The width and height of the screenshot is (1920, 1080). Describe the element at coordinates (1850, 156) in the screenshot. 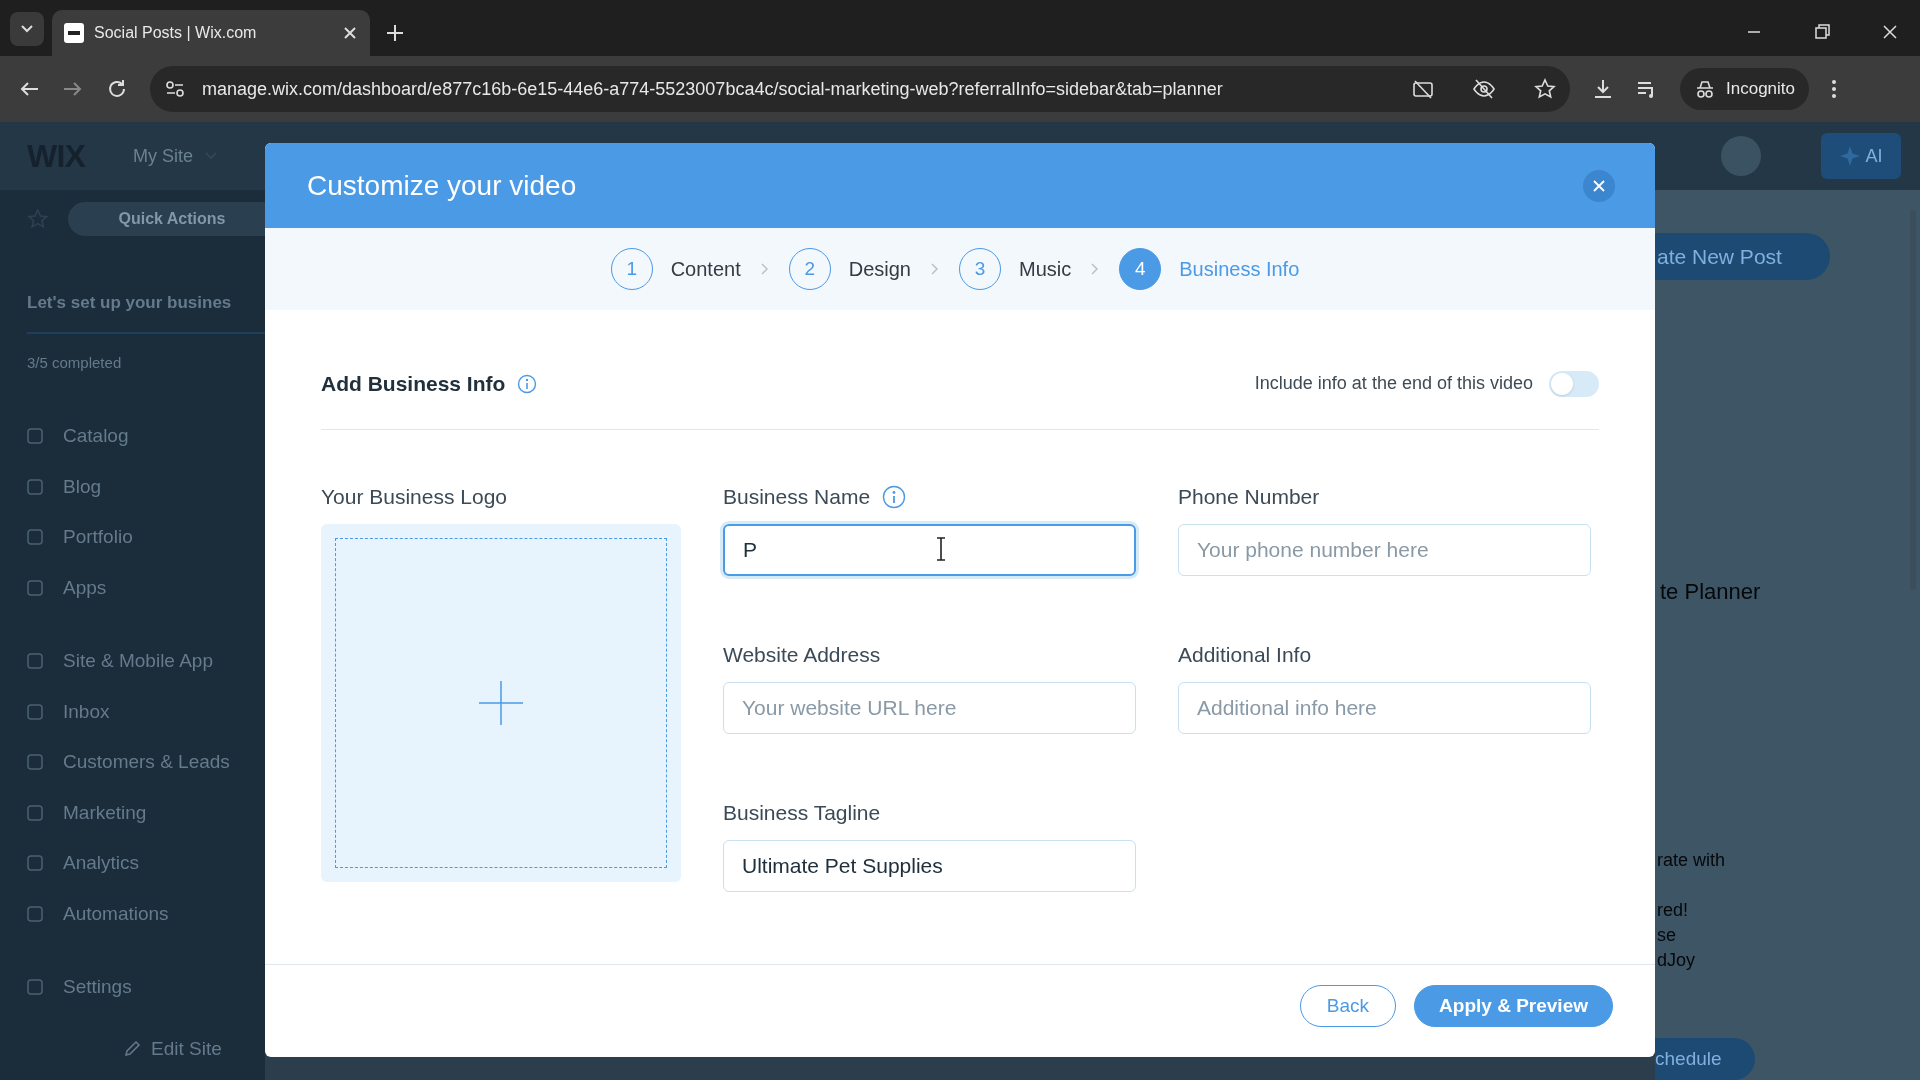

I see `sparkle-icon` at that location.